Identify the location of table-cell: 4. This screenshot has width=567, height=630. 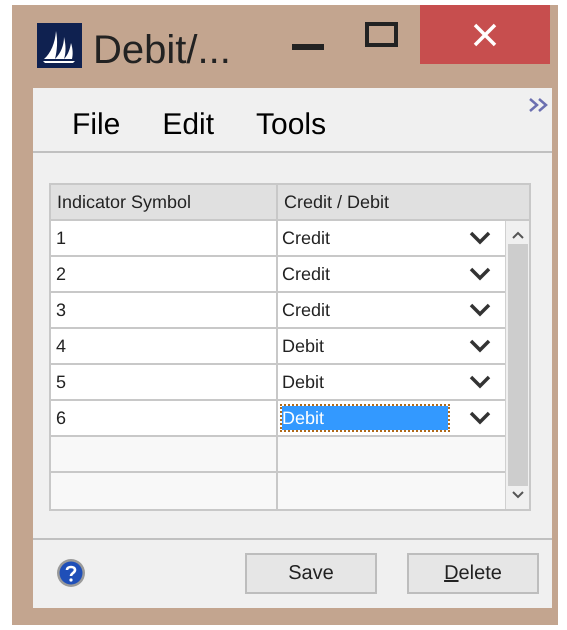
(164, 346).